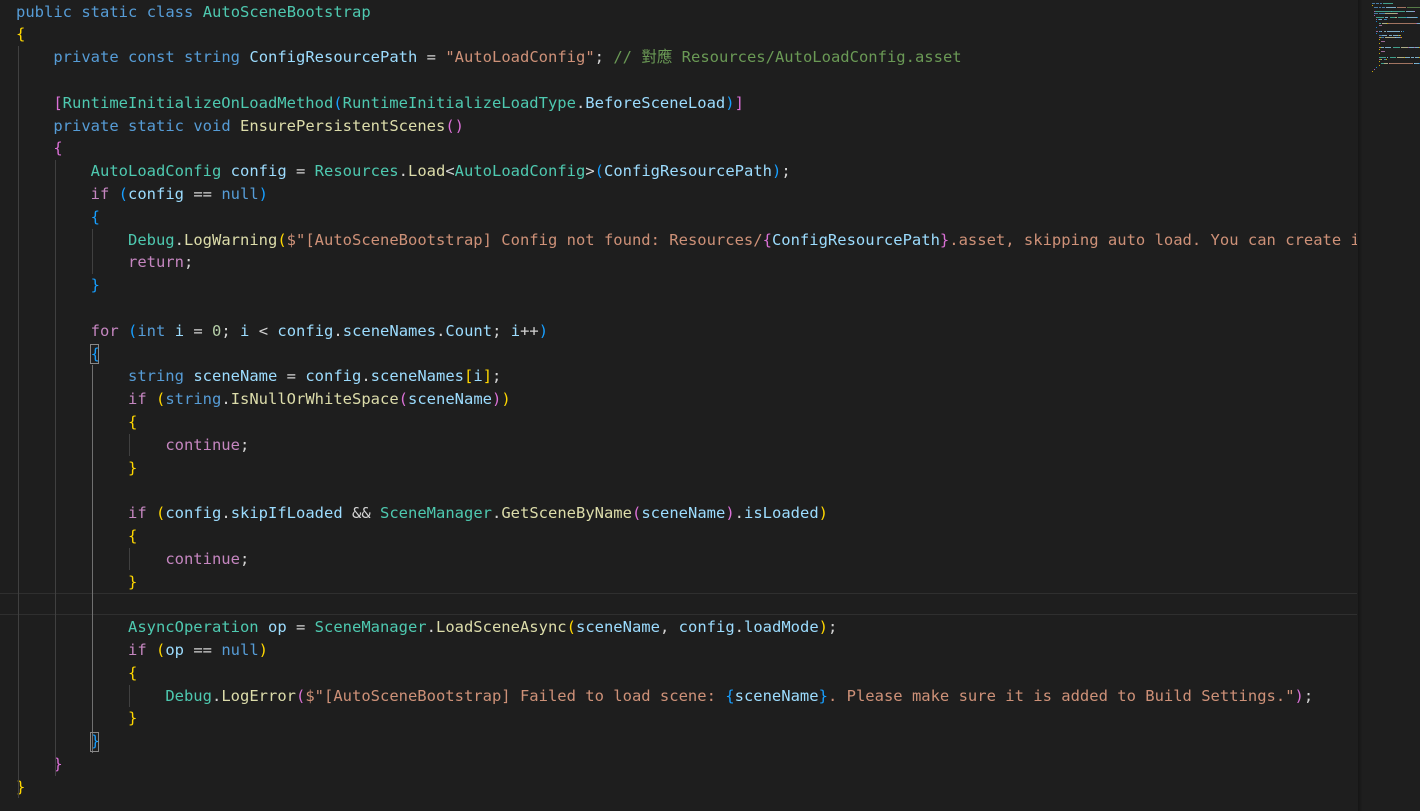  Describe the element at coordinates (520, 57) in the screenshot. I see `code-token: "AutoLoadConfig"` at that location.